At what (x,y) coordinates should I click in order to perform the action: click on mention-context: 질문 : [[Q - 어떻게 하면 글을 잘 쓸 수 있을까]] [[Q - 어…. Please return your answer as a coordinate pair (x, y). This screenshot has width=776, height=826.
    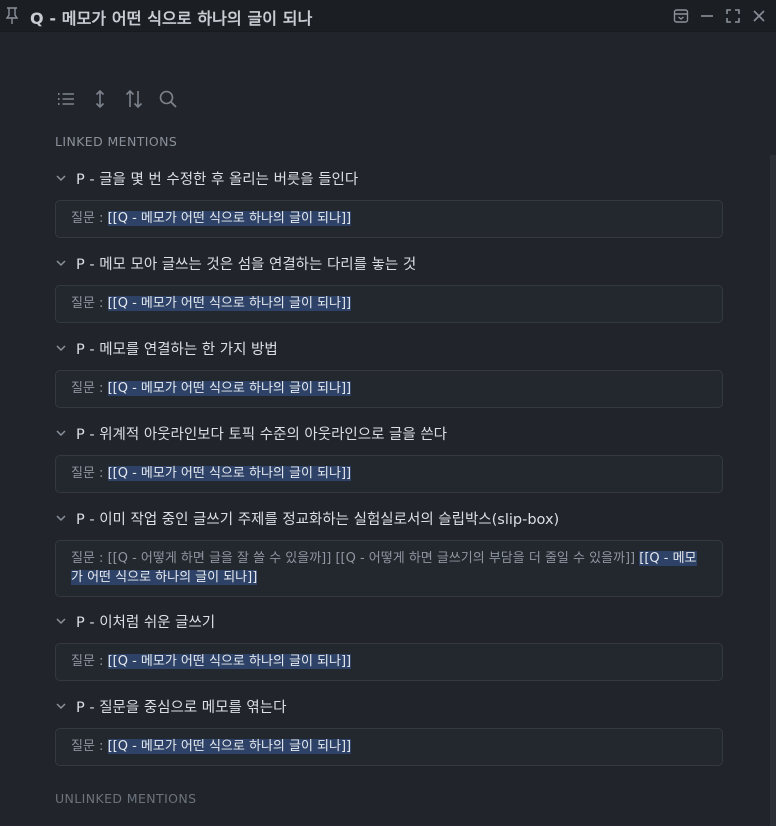
    Looking at the image, I should click on (389, 568).